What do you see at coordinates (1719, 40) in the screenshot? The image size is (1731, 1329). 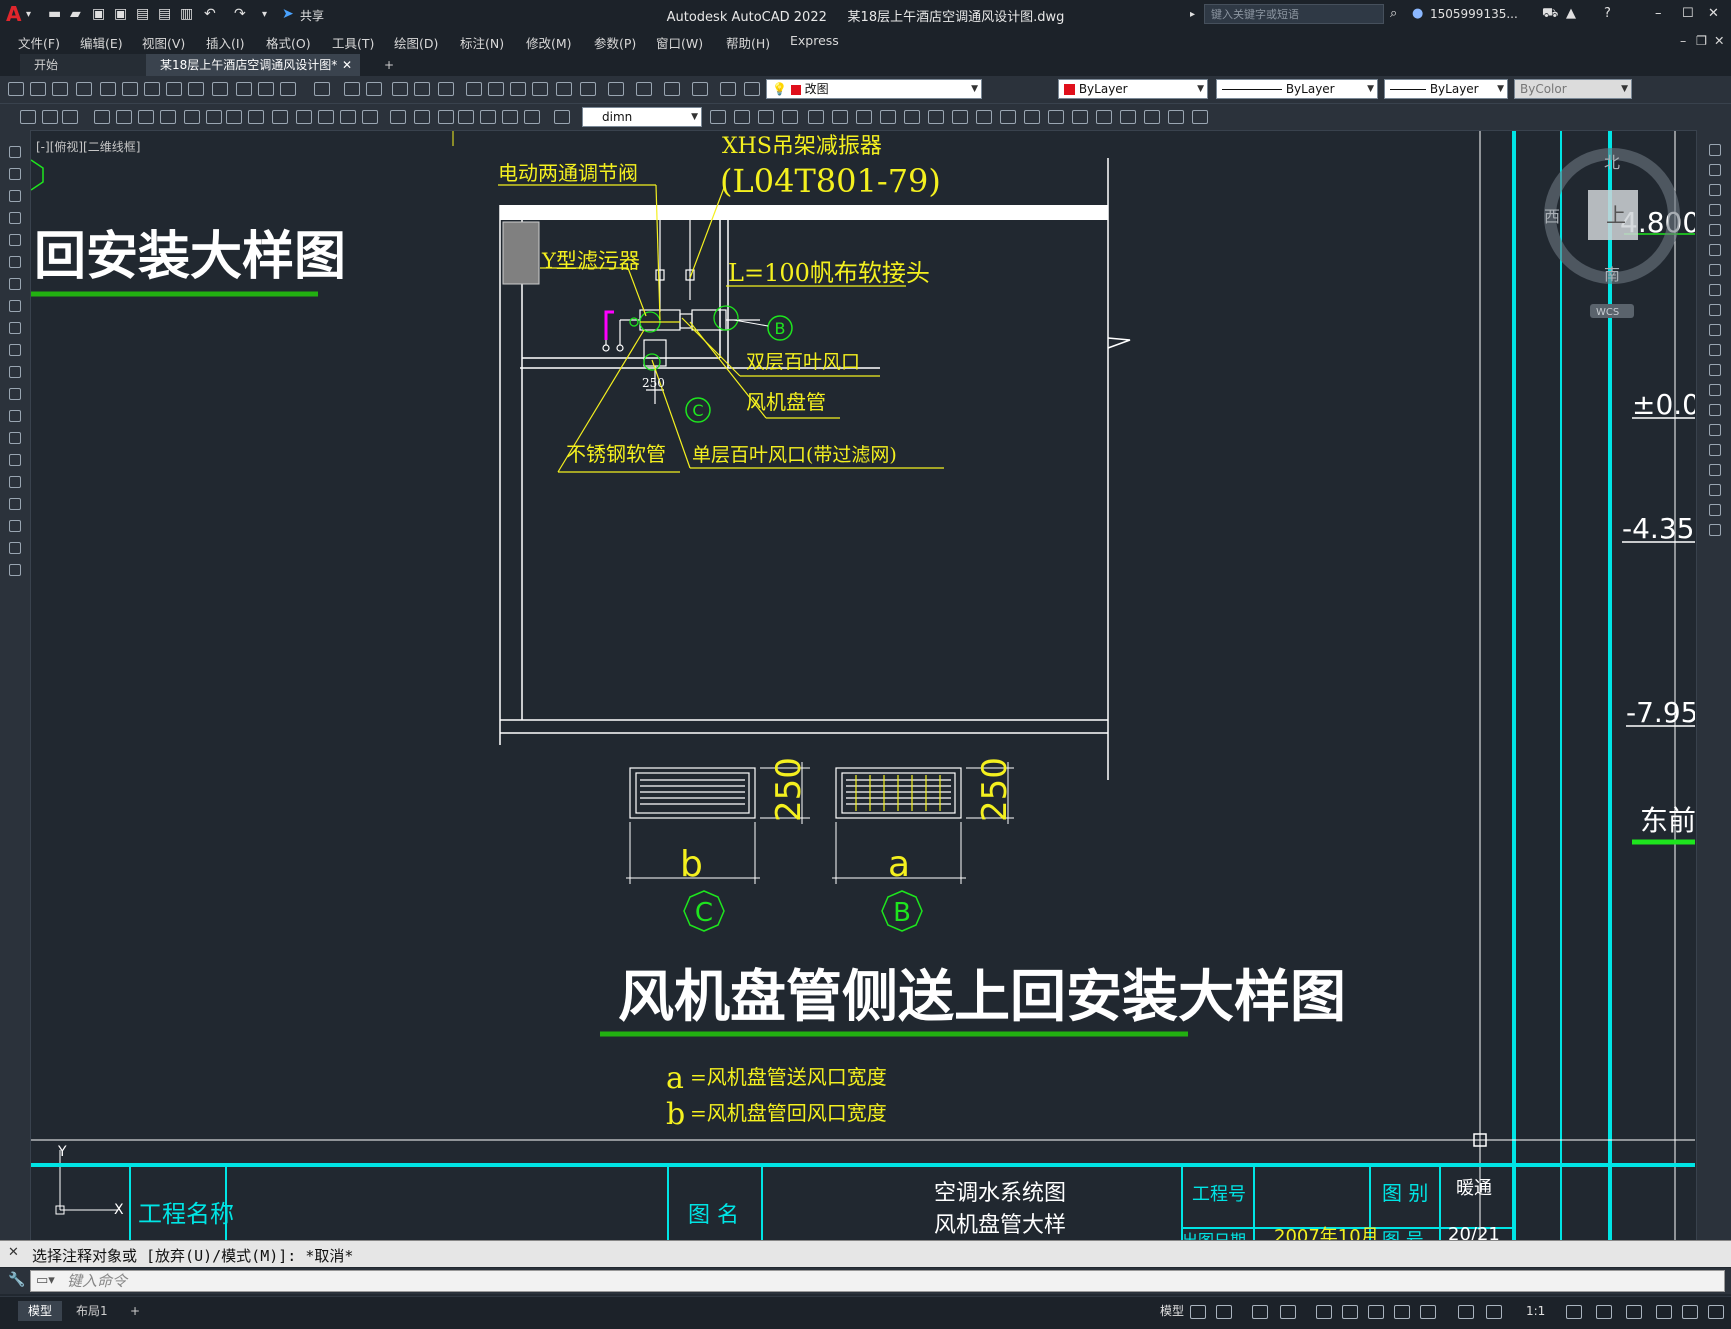 I see `doc-close-icon: ✕` at bounding box center [1719, 40].